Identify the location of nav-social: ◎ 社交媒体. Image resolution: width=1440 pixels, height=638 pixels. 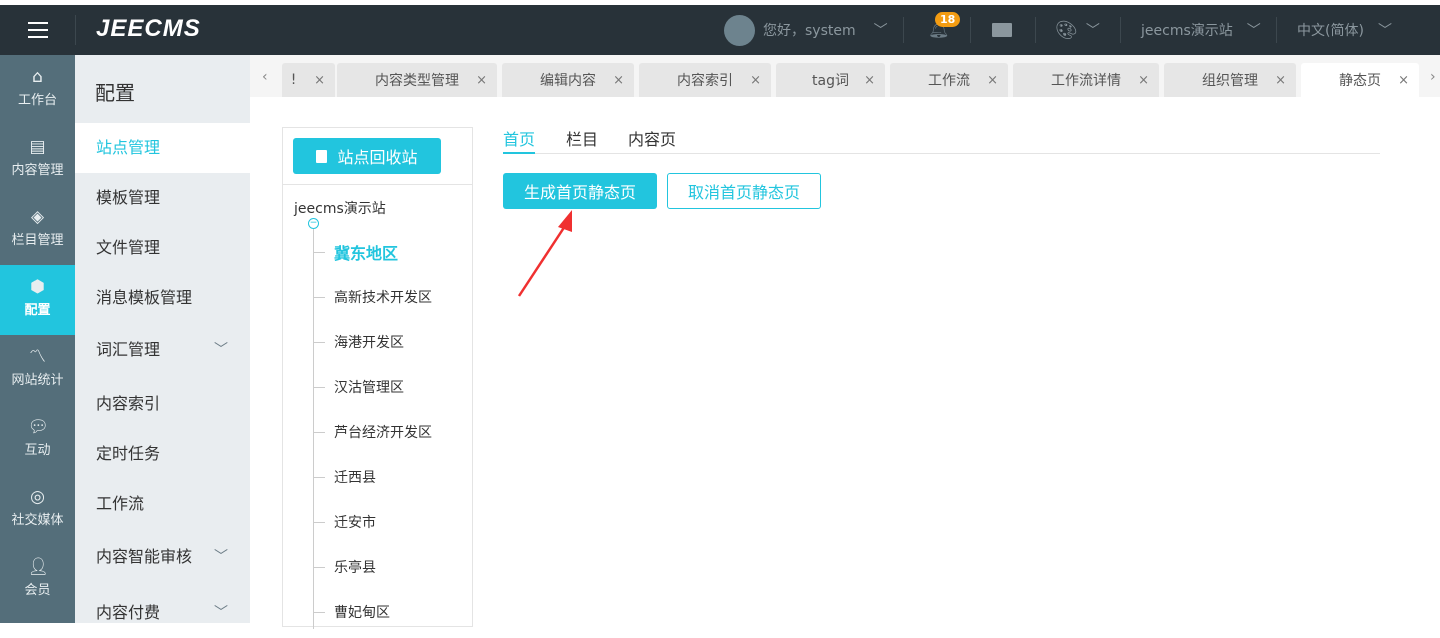
(37, 510).